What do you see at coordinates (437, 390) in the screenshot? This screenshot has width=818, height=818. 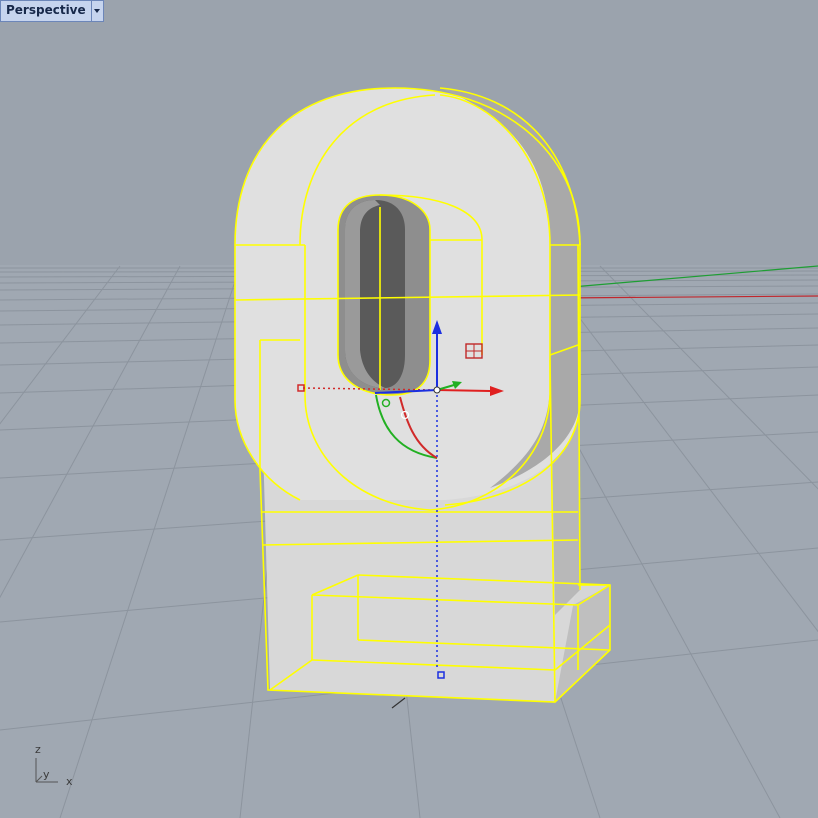 I see `gizmo-origin` at bounding box center [437, 390].